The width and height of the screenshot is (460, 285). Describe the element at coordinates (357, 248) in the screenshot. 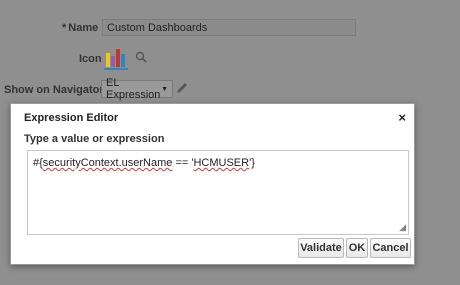

I see `ok-button: OK` at that location.